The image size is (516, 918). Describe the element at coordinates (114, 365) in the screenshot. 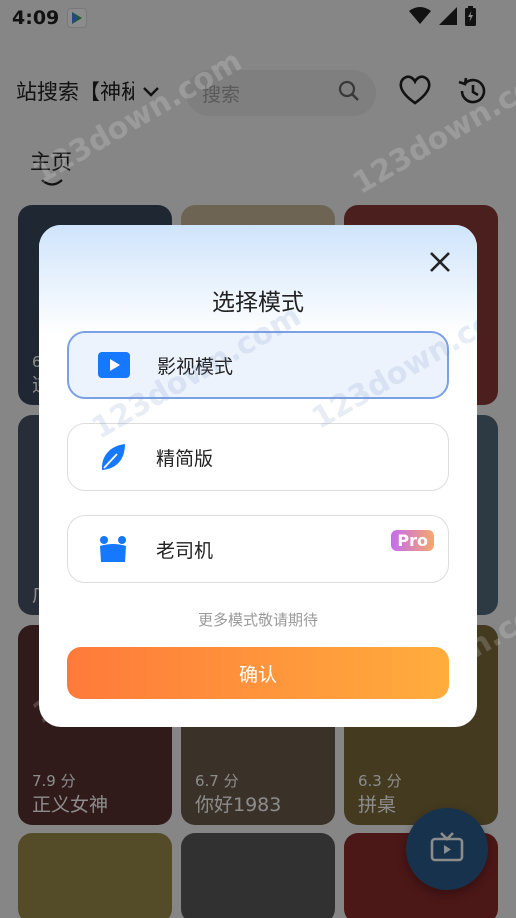

I see `play-icon` at that location.